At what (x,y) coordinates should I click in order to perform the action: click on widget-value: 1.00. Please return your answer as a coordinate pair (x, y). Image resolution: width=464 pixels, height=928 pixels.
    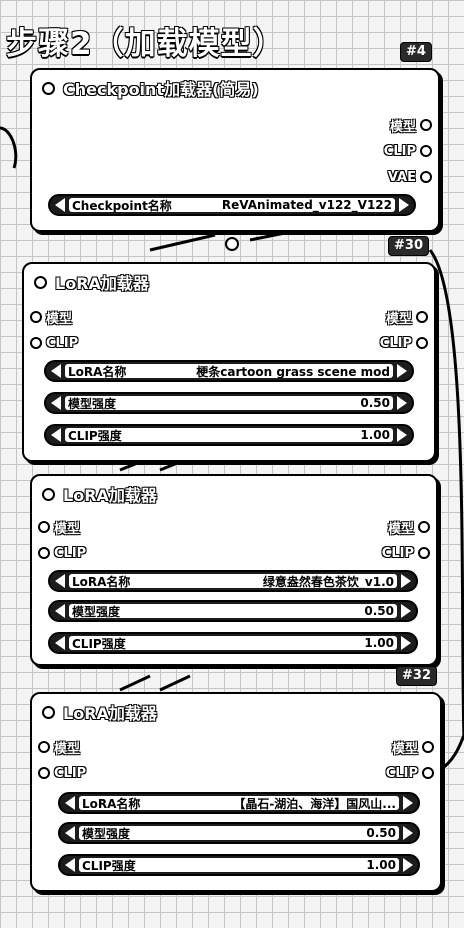
    Looking at the image, I should click on (381, 865).